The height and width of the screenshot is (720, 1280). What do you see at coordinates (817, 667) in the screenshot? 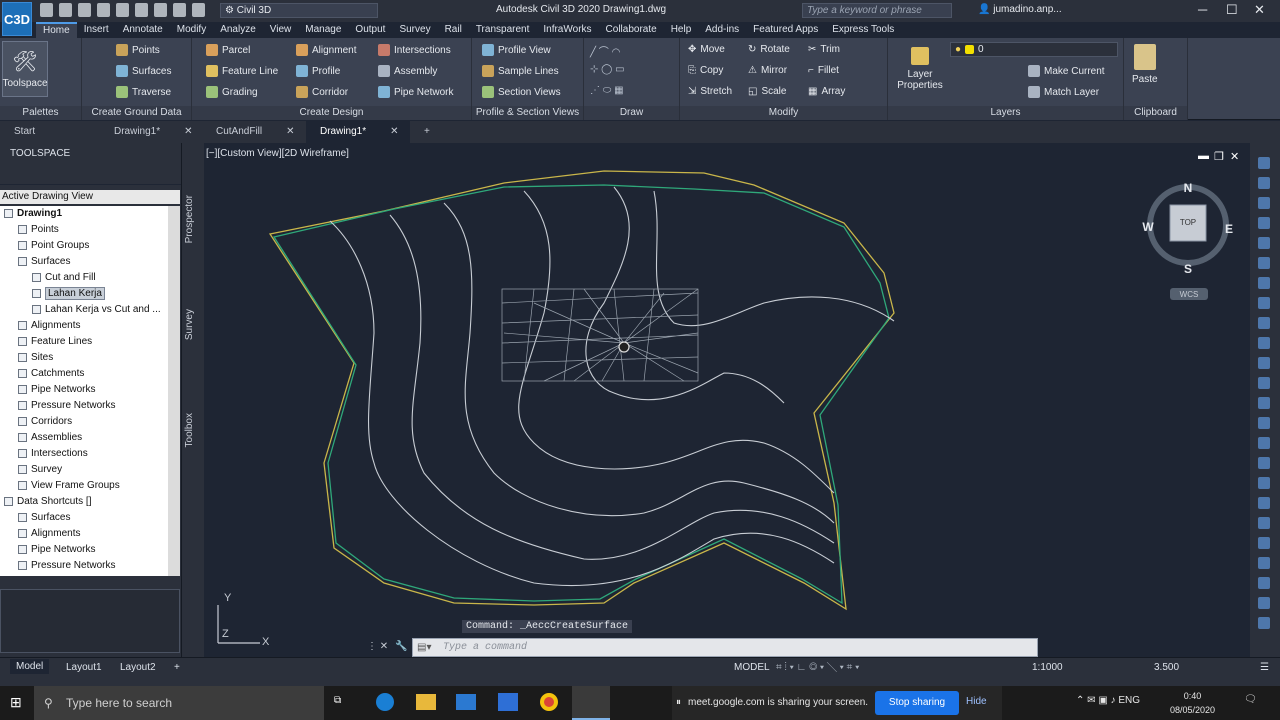
I see `drafting-toggles: ⌗ ⦙ ▾ ∟ ◎ ▾ ╲ ▾ ⌗ ▾` at bounding box center [817, 667].